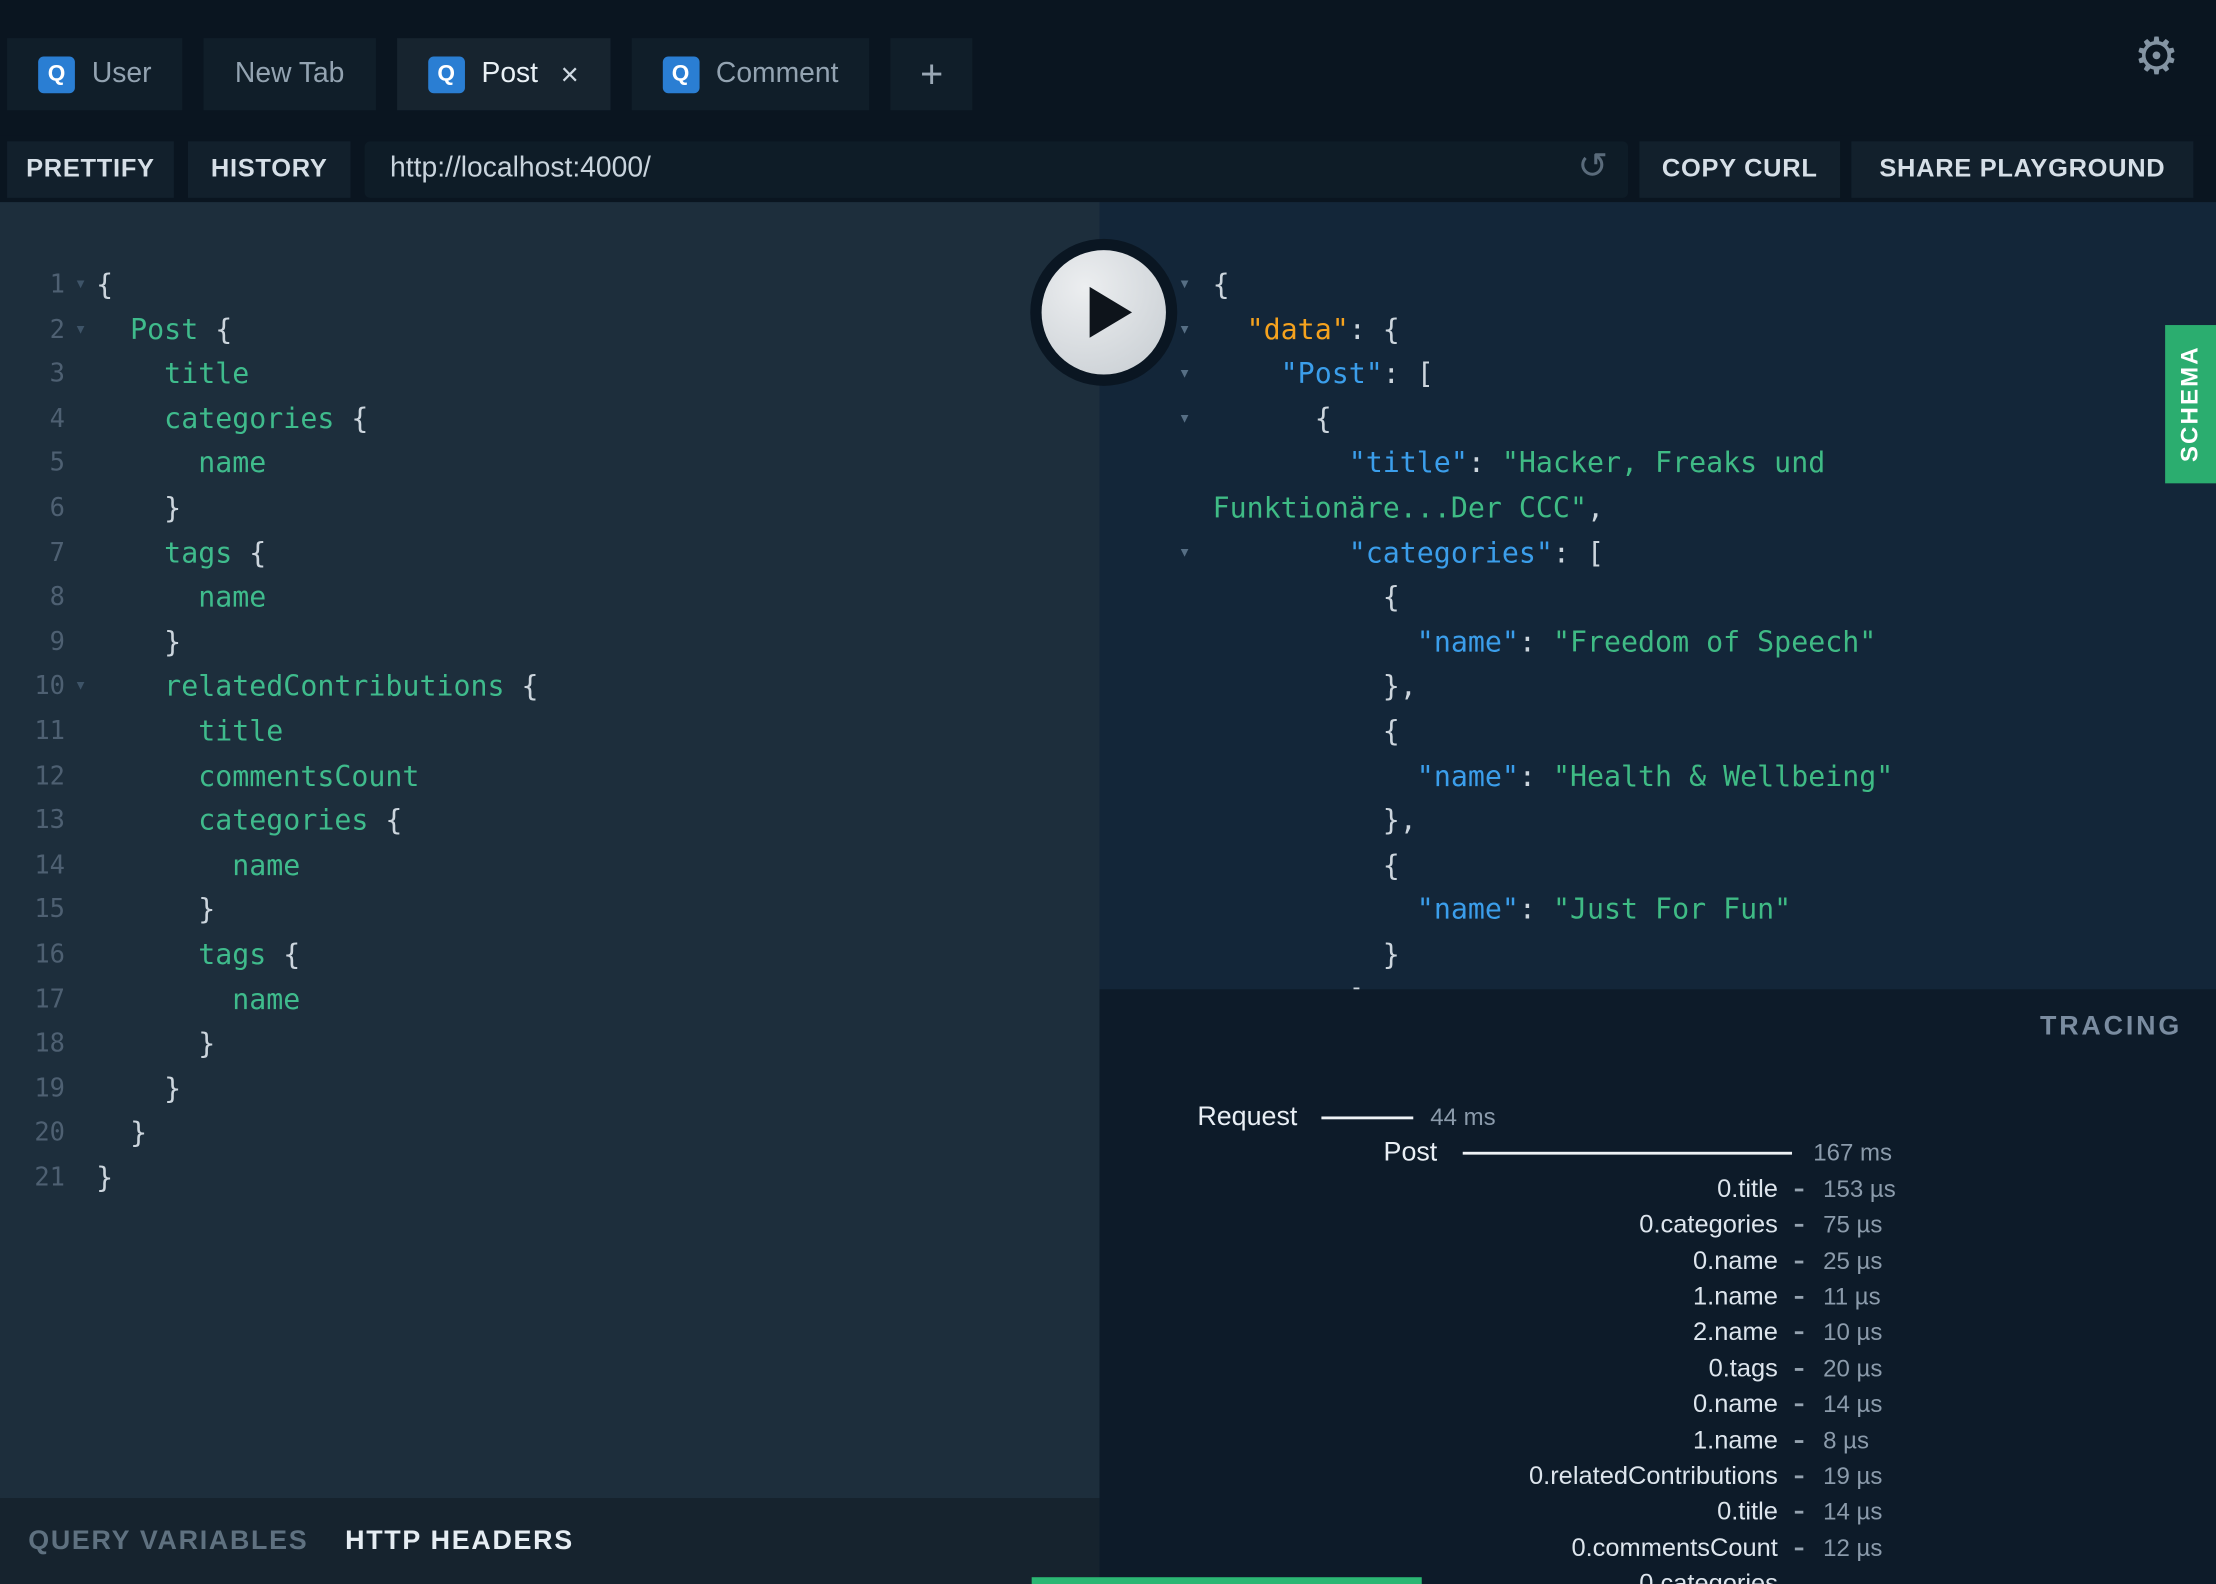  What do you see at coordinates (50, 865) in the screenshot?
I see `line-number: 14` at bounding box center [50, 865].